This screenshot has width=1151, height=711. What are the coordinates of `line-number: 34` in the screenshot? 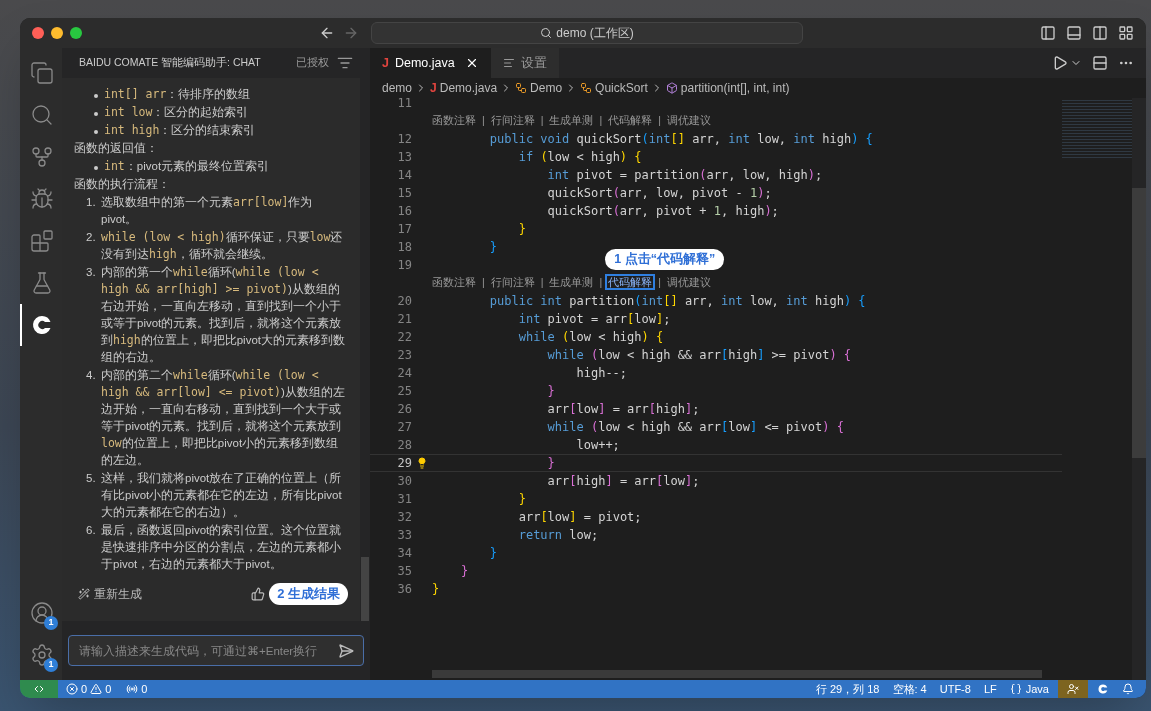 It's located at (404, 553).